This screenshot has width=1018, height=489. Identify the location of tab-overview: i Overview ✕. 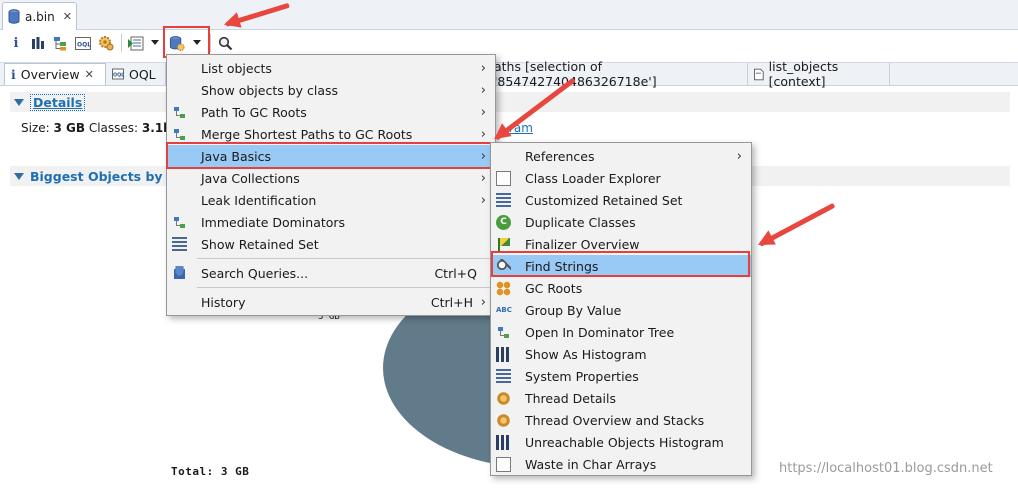
(55, 74).